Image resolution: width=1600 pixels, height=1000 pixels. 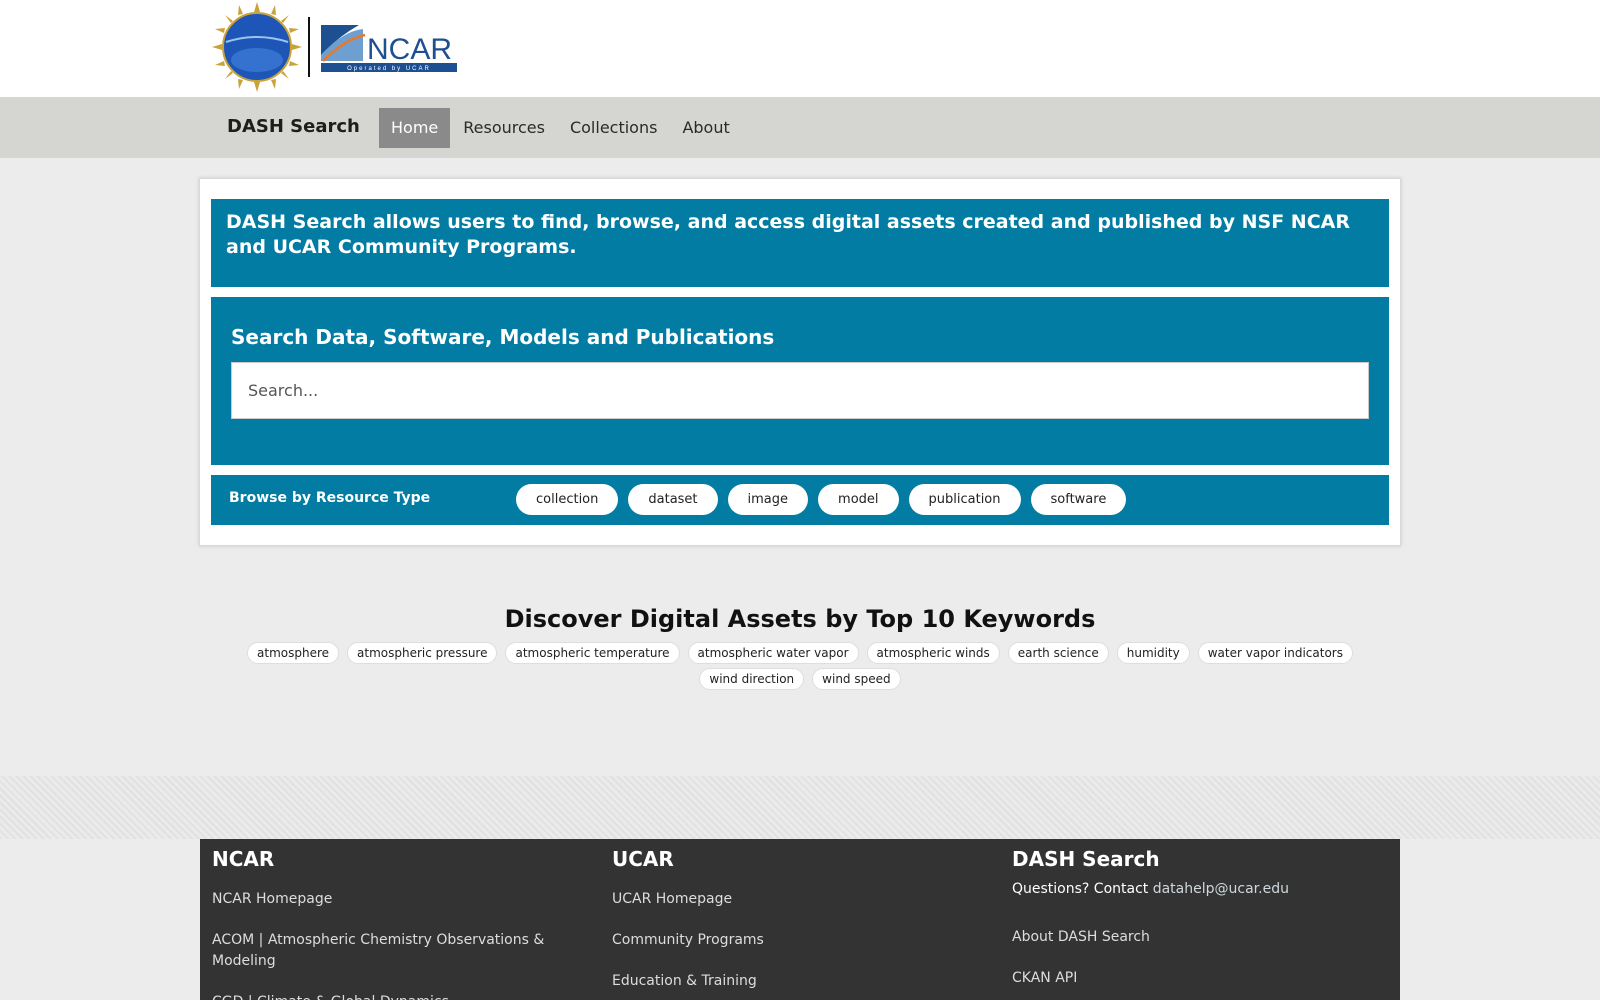 What do you see at coordinates (1153, 653) in the screenshot?
I see `keyword-tag: humidity` at bounding box center [1153, 653].